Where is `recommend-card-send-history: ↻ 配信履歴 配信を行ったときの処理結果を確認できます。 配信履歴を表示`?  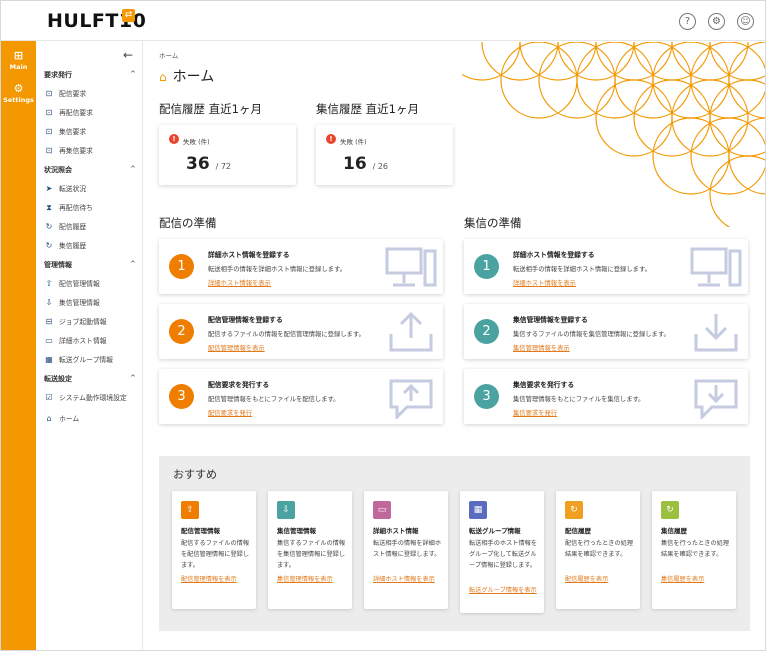 recommend-card-send-history: ↻ 配信履歴 配信を行ったときの処理結果を確認できます。 配信履歴を表示 is located at coordinates (598, 550).